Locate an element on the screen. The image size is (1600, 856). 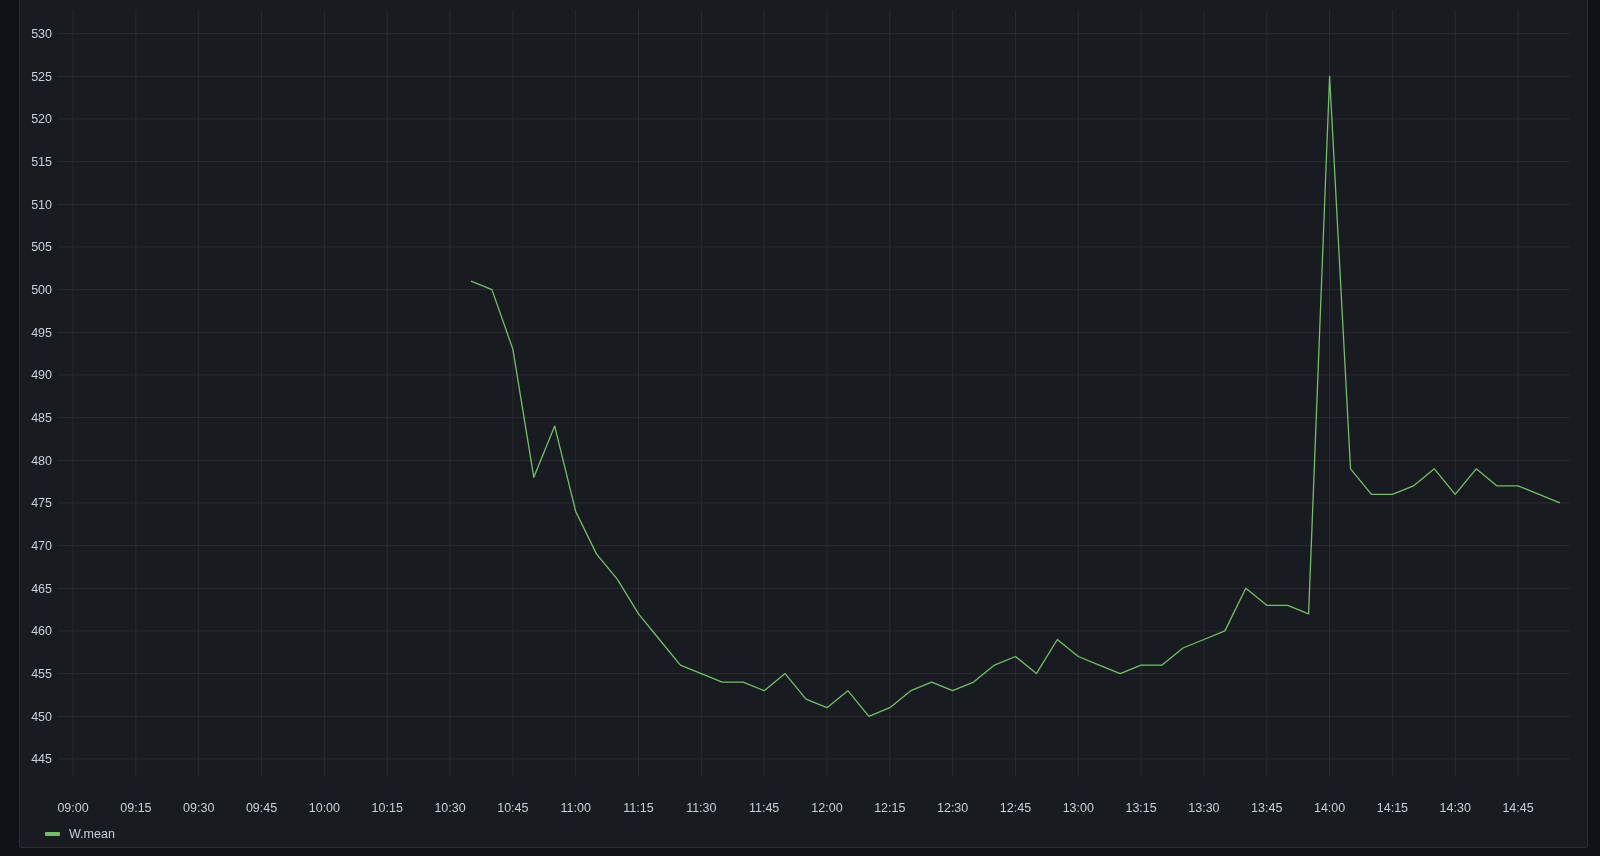
x-axis-label: 10:45 is located at coordinates (513, 808).